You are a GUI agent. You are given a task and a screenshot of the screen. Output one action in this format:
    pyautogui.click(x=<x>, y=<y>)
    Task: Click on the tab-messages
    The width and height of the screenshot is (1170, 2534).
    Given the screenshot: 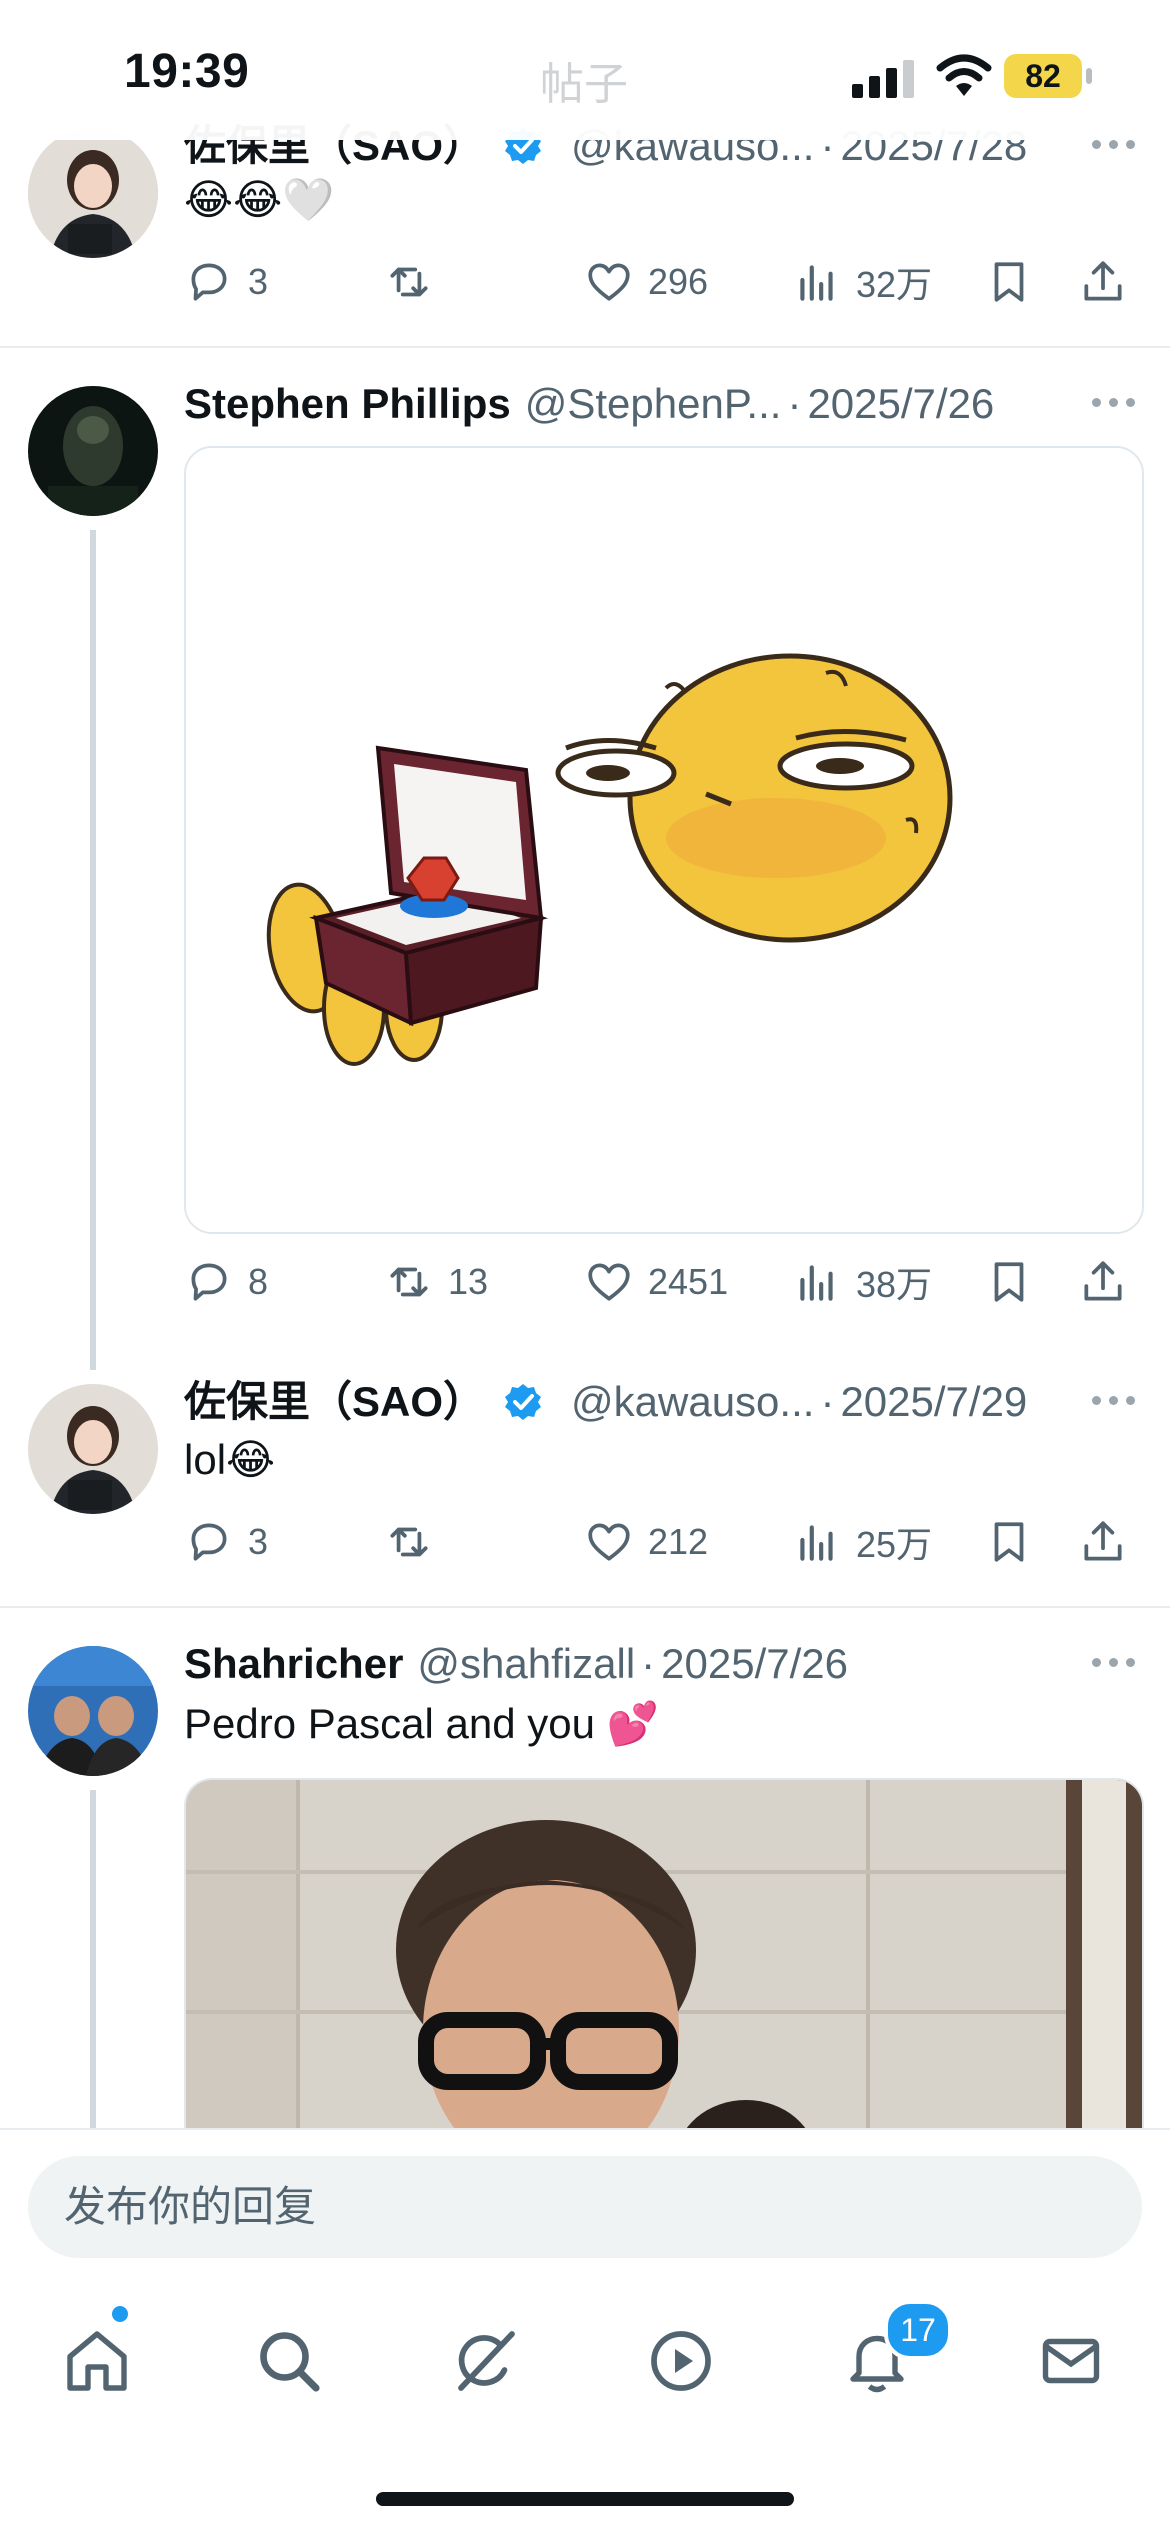 What is the action you would take?
    pyautogui.click(x=1071, y=2361)
    